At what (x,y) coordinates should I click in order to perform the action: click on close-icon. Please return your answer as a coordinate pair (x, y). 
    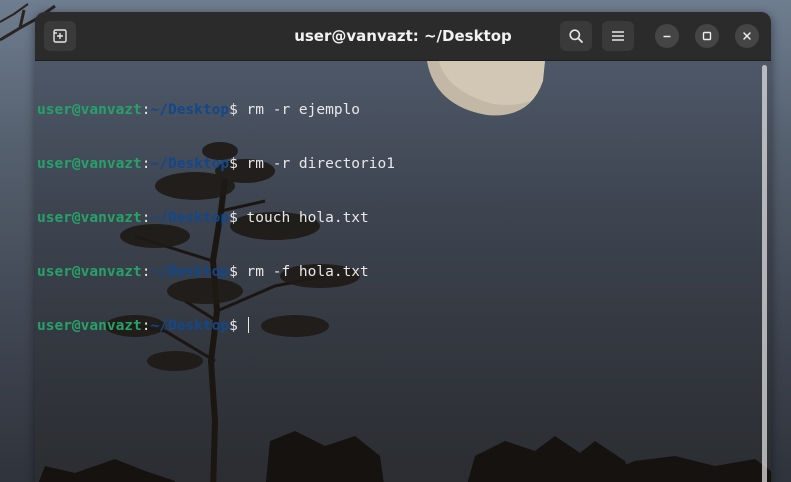
    Looking at the image, I should click on (747, 36).